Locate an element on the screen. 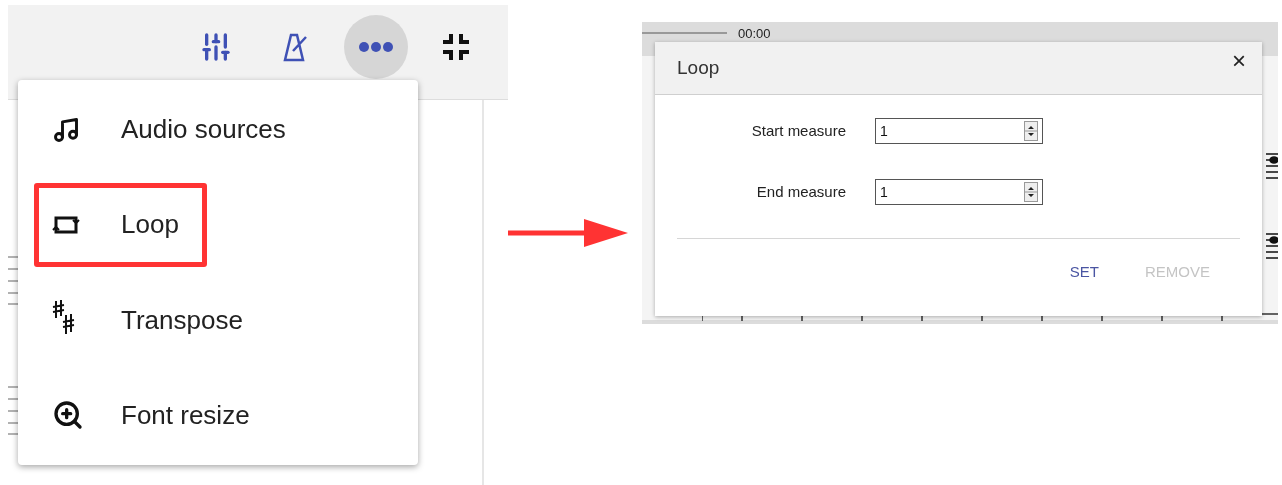  close-button: × is located at coordinates (1239, 61).